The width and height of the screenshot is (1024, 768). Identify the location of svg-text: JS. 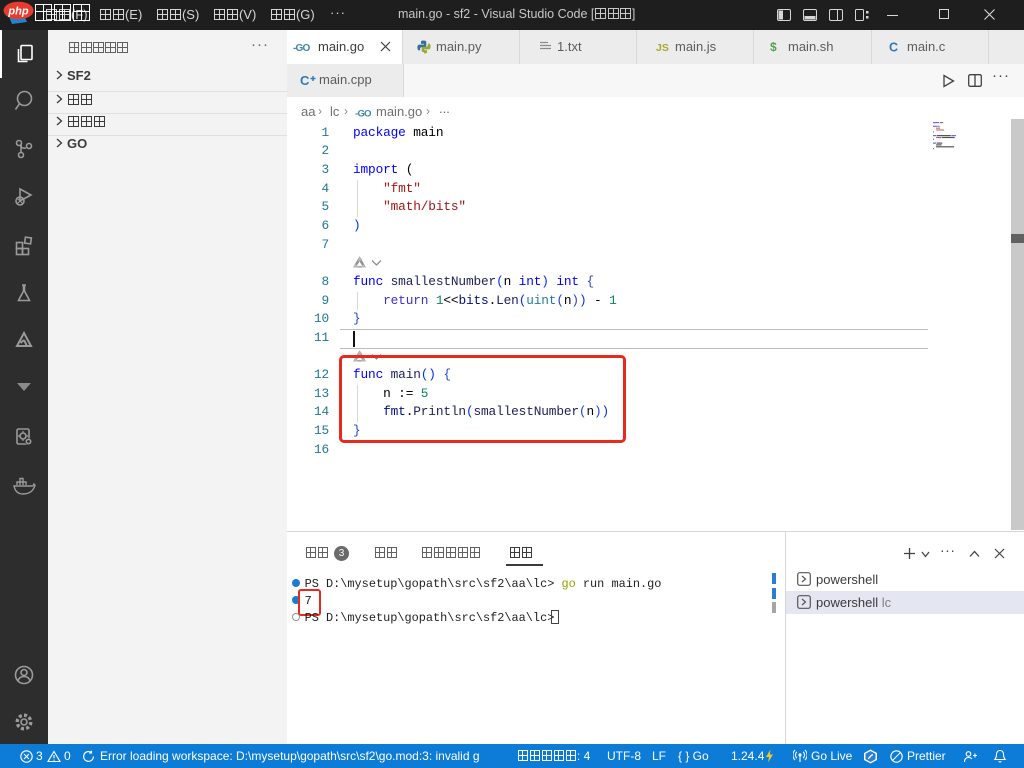
(662, 47).